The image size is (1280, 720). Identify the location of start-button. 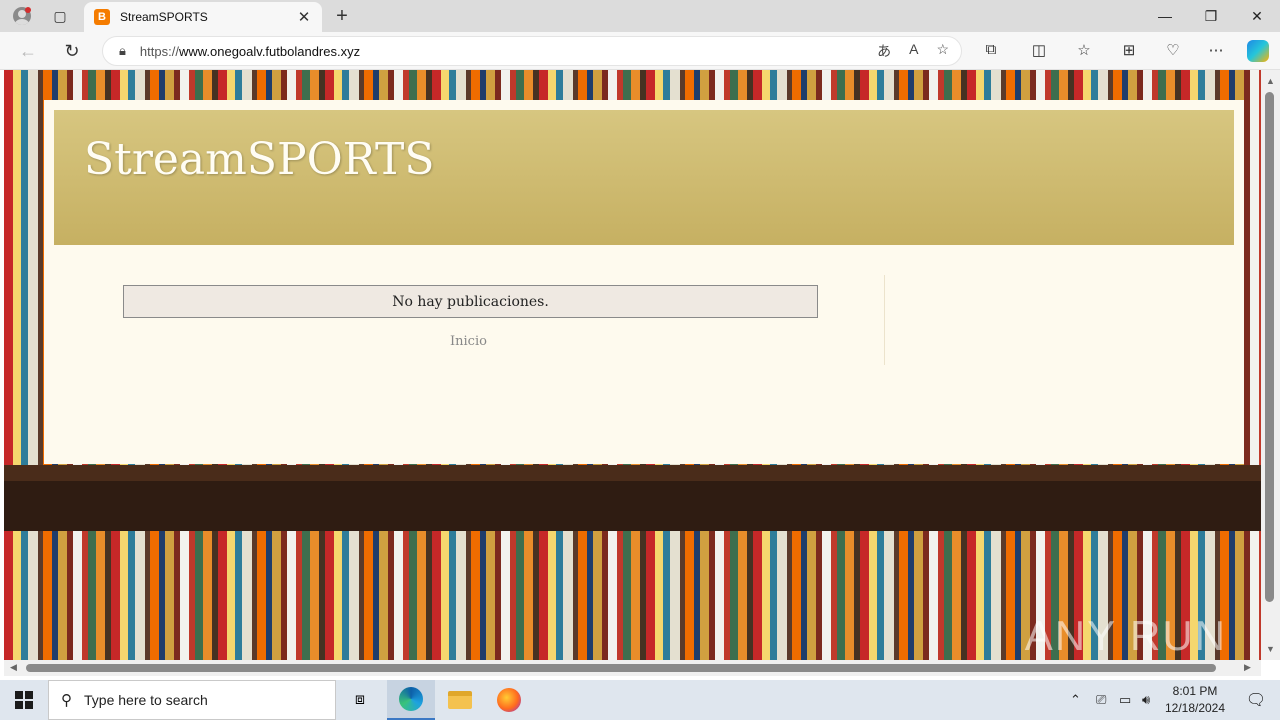
(24, 700).